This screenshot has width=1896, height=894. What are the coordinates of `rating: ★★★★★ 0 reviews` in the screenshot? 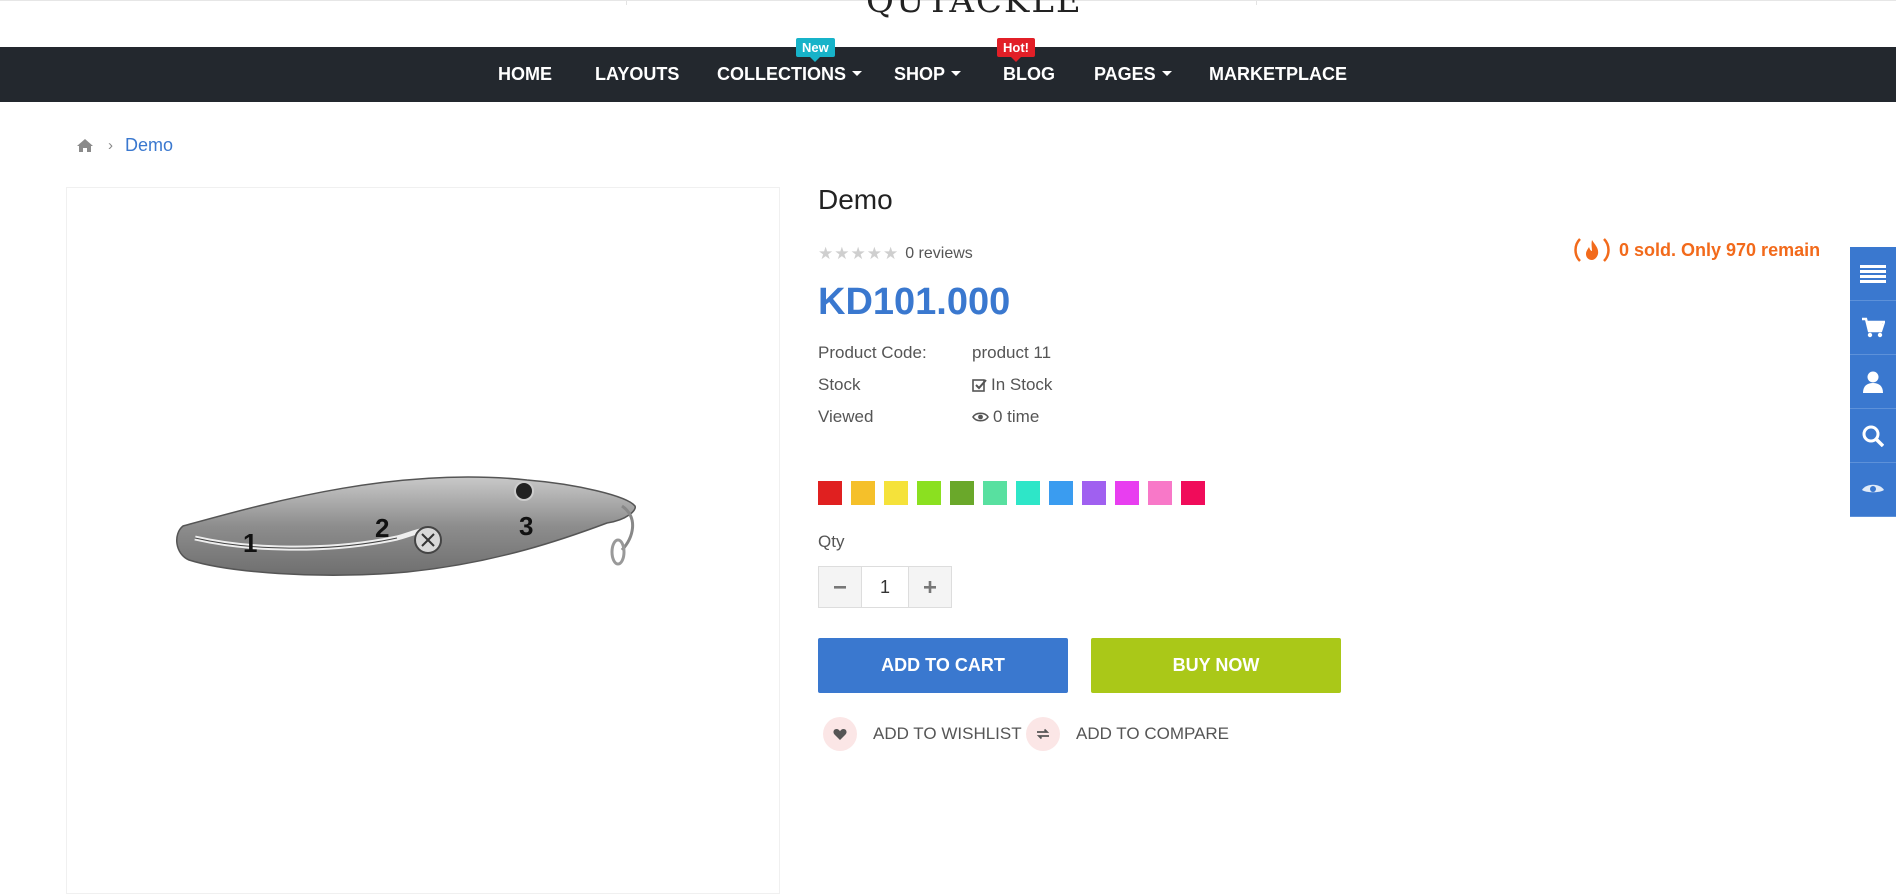 It's located at (895, 254).